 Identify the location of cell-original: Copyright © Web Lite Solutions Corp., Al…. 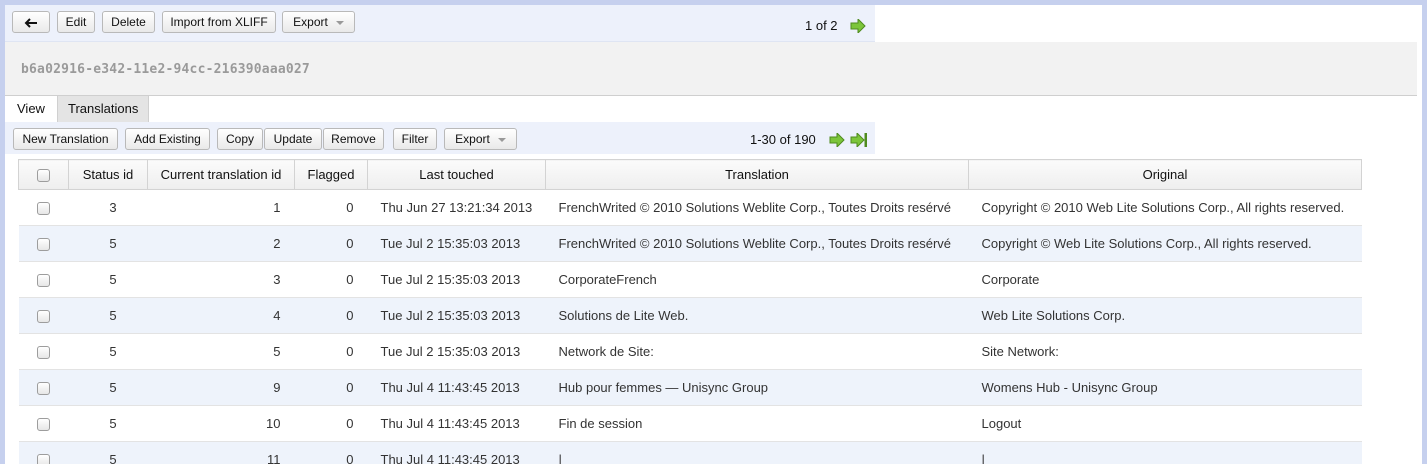
(1165, 243).